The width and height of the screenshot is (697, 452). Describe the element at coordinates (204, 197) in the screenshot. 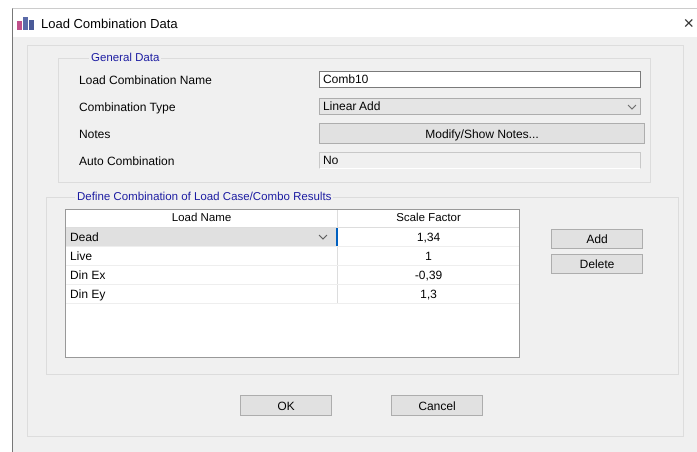

I see `group-title: Define Combination of Load Case/Combo Results` at that location.